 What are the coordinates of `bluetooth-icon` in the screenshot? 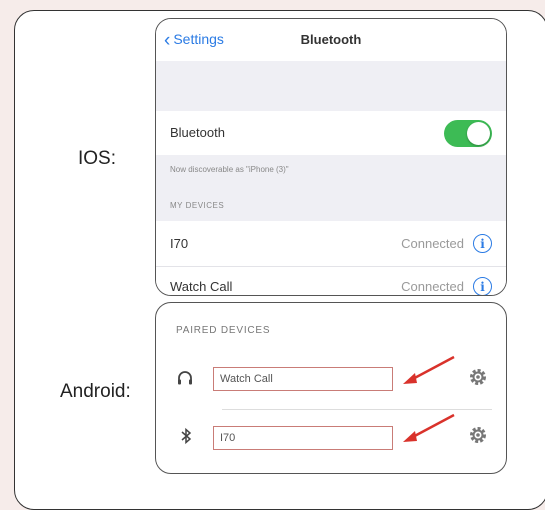 It's located at (186, 438).